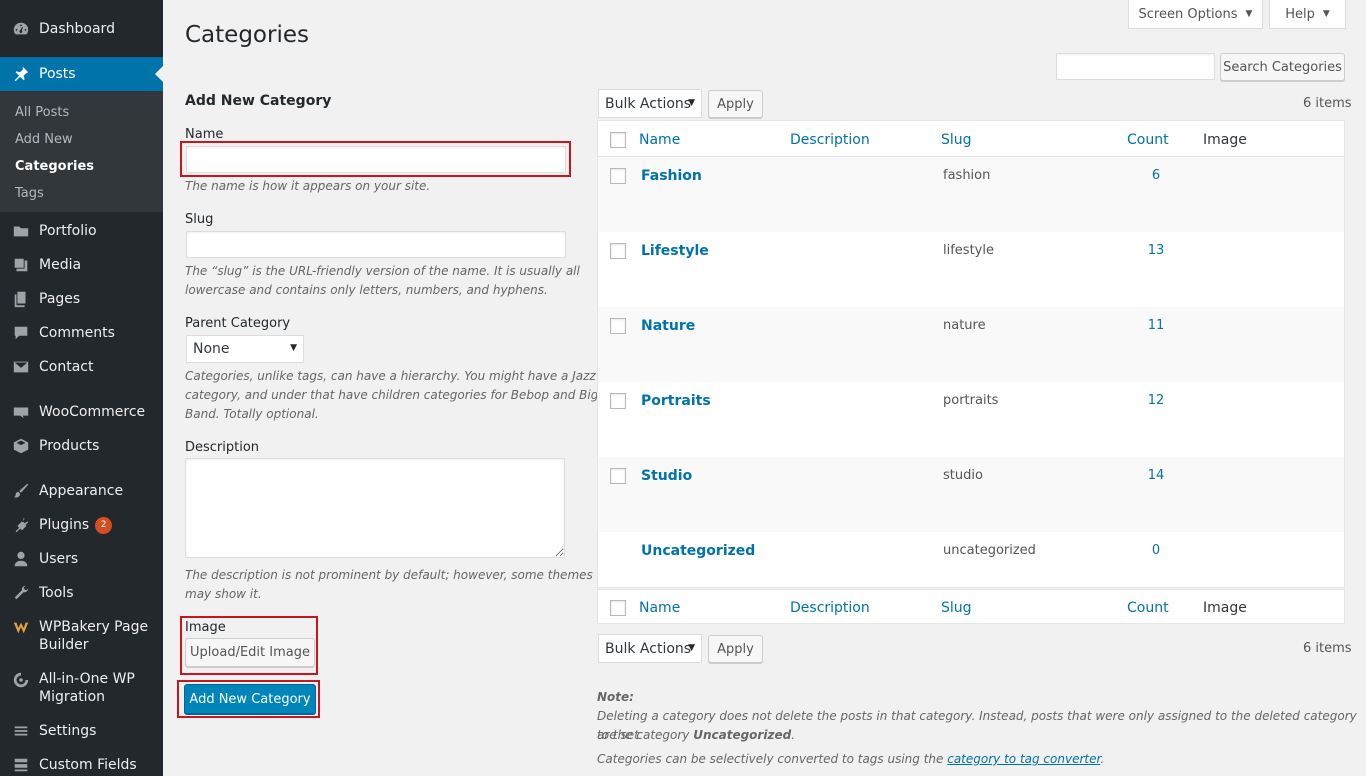 The width and height of the screenshot is (1366, 776). I want to click on screen-options-button: Screen Options ▼, so click(1195, 14).